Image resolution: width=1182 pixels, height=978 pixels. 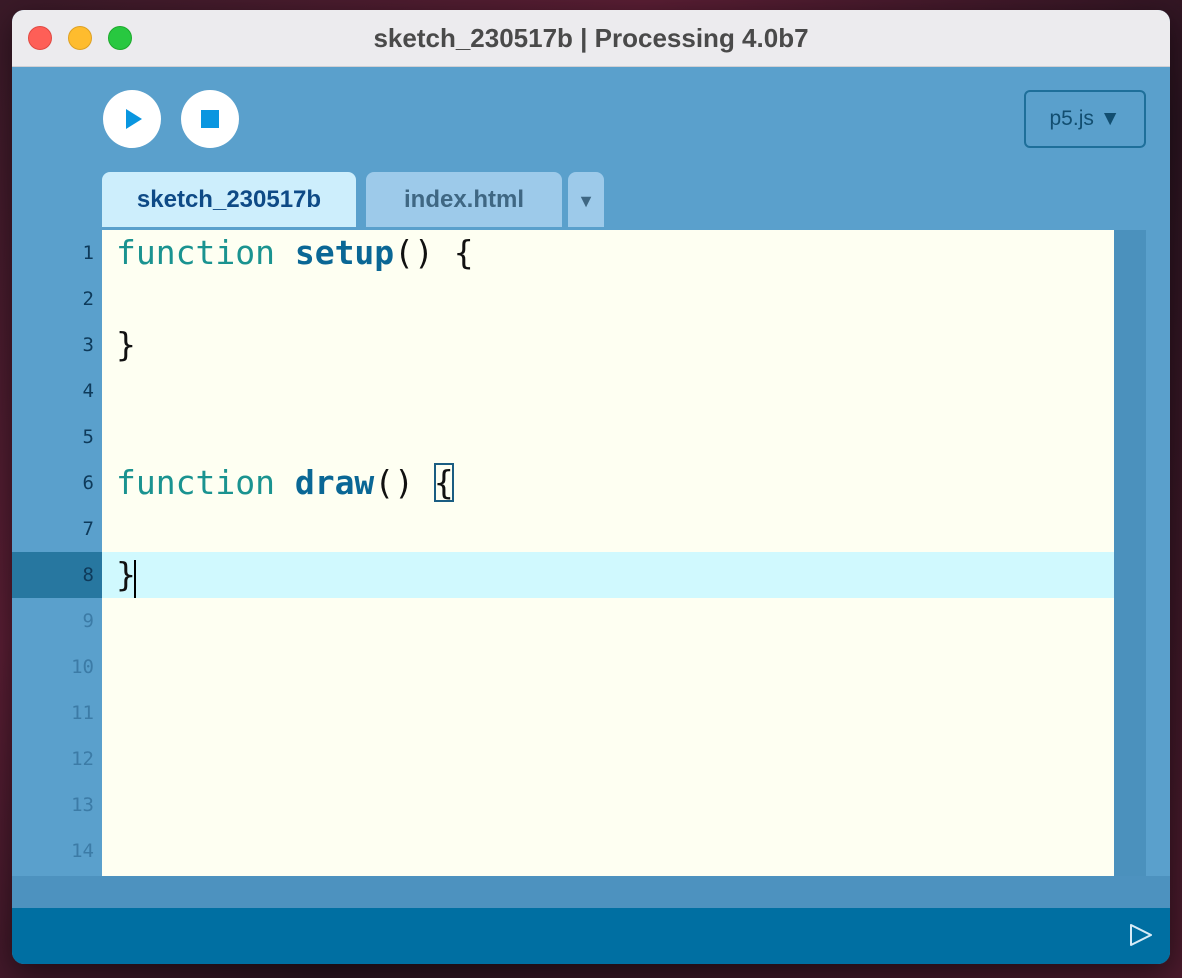 What do you see at coordinates (88, 483) in the screenshot?
I see `line-number: 6` at bounding box center [88, 483].